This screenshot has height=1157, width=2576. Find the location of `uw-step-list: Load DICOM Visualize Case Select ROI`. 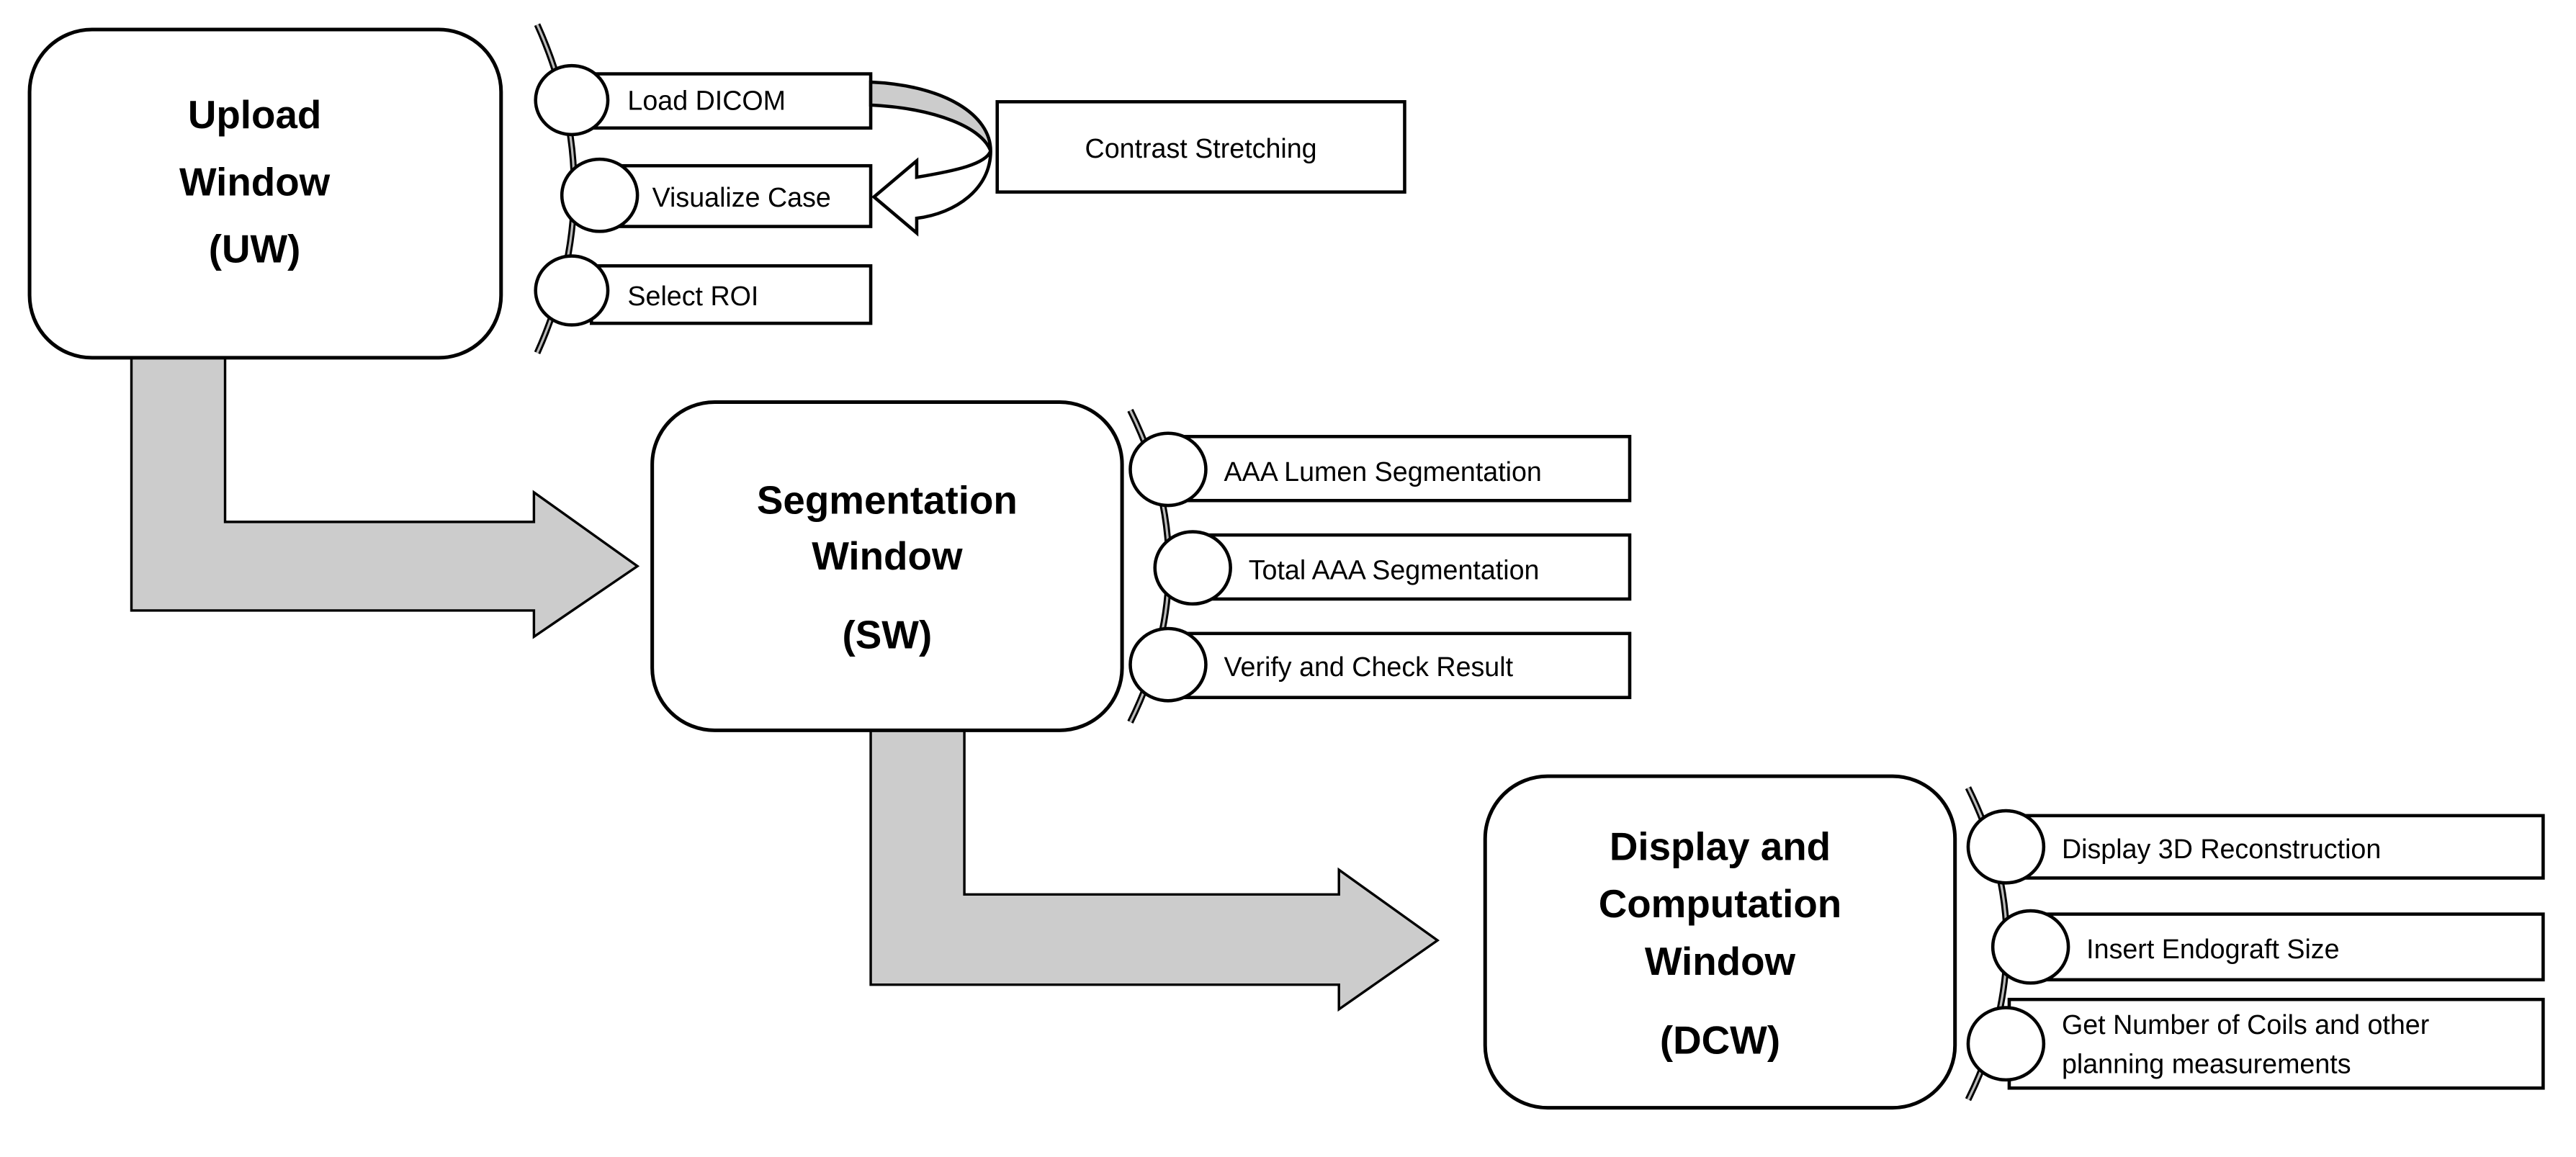

uw-step-list: Load DICOM Visualize Case Select ROI is located at coordinates (703, 188).